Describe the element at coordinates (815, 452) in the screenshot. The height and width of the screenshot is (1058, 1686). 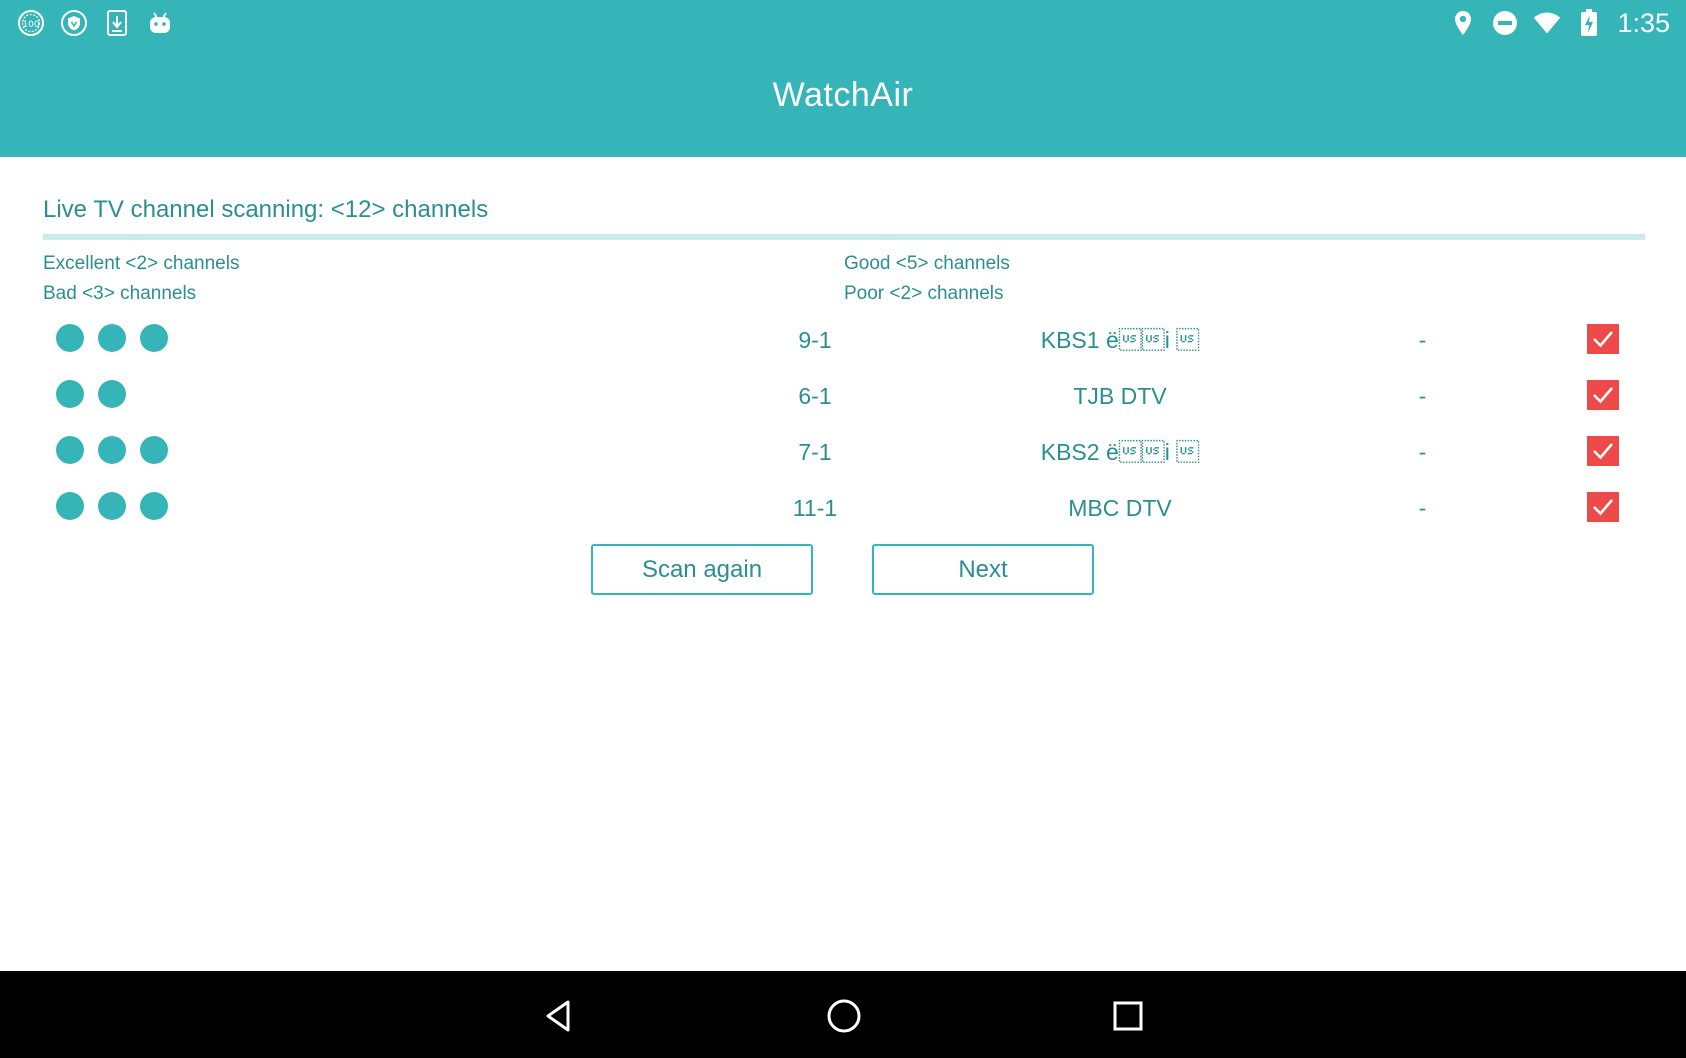
I see `channel-number: 7-1` at that location.